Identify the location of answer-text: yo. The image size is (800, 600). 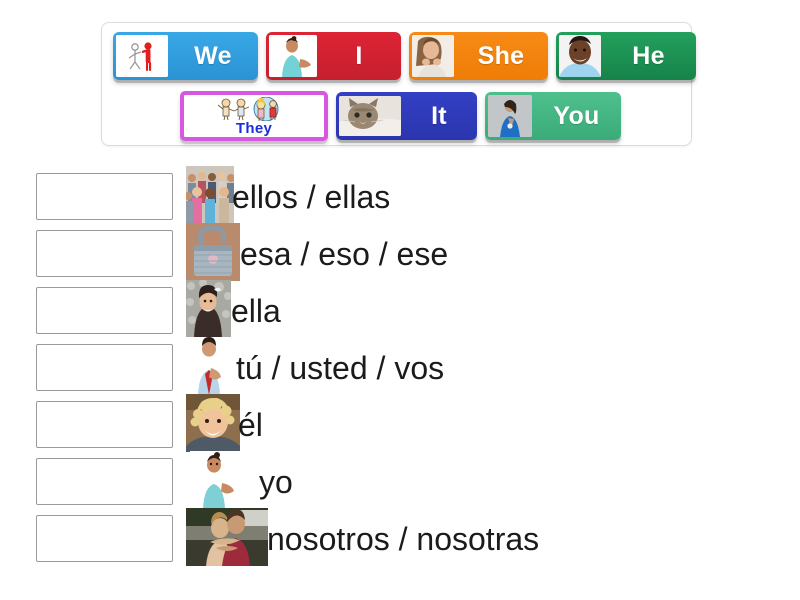
(276, 481).